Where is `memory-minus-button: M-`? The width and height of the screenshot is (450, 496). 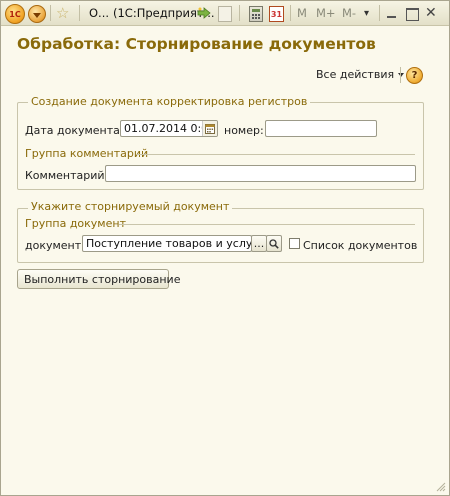
memory-minus-button: M- is located at coordinates (349, 13).